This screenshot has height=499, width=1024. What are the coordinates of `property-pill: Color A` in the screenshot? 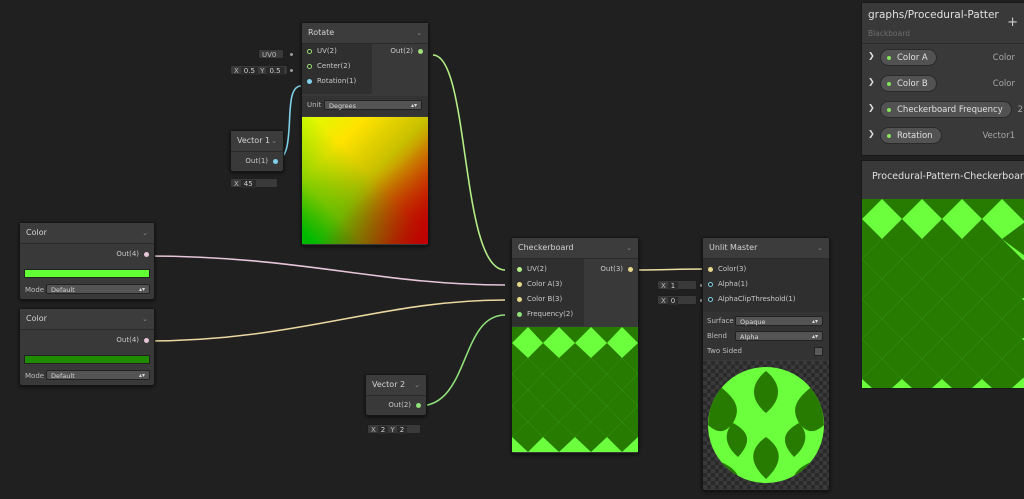 It's located at (908, 57).